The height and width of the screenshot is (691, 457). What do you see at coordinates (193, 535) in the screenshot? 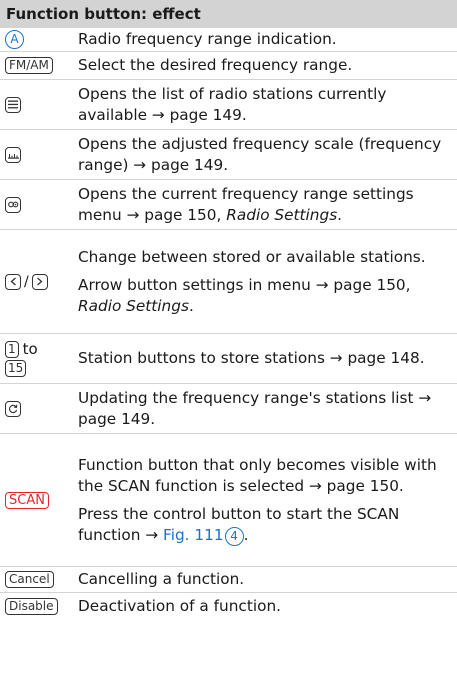
I see `figure-link: Fig. 111` at bounding box center [193, 535].